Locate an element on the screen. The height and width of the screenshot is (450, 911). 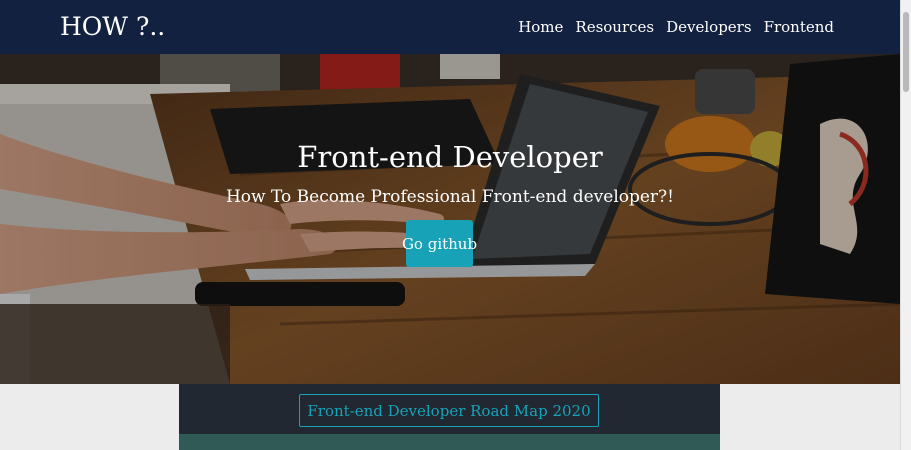
roadmap-strip is located at coordinates (449, 442).